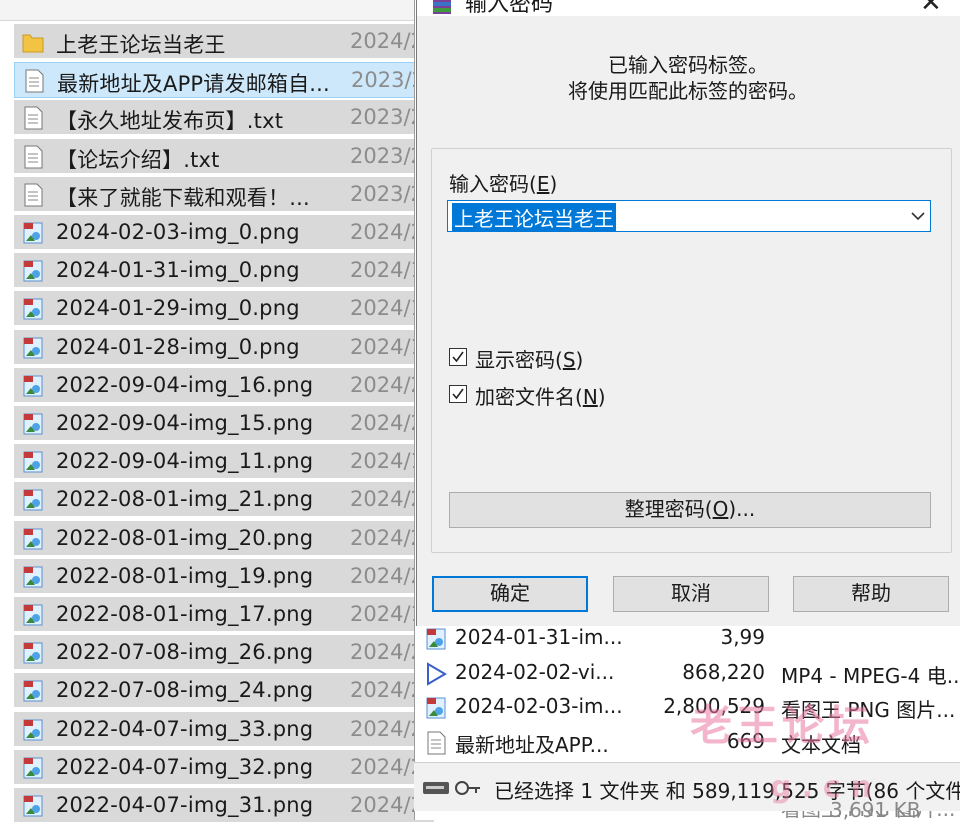 The width and height of the screenshot is (960, 824). I want to click on file-row: 2024-01-28-img_0.png 2024/1, so click(224, 347).